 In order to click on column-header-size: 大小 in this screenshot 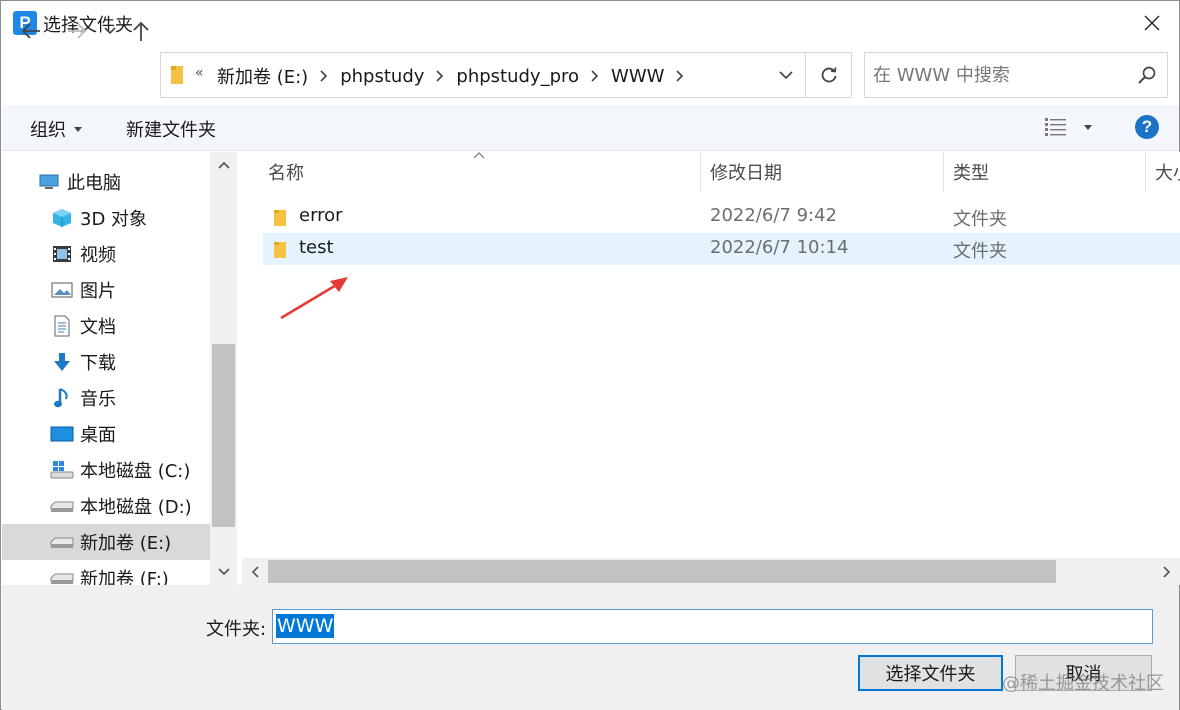, I will do `click(1167, 172)`.